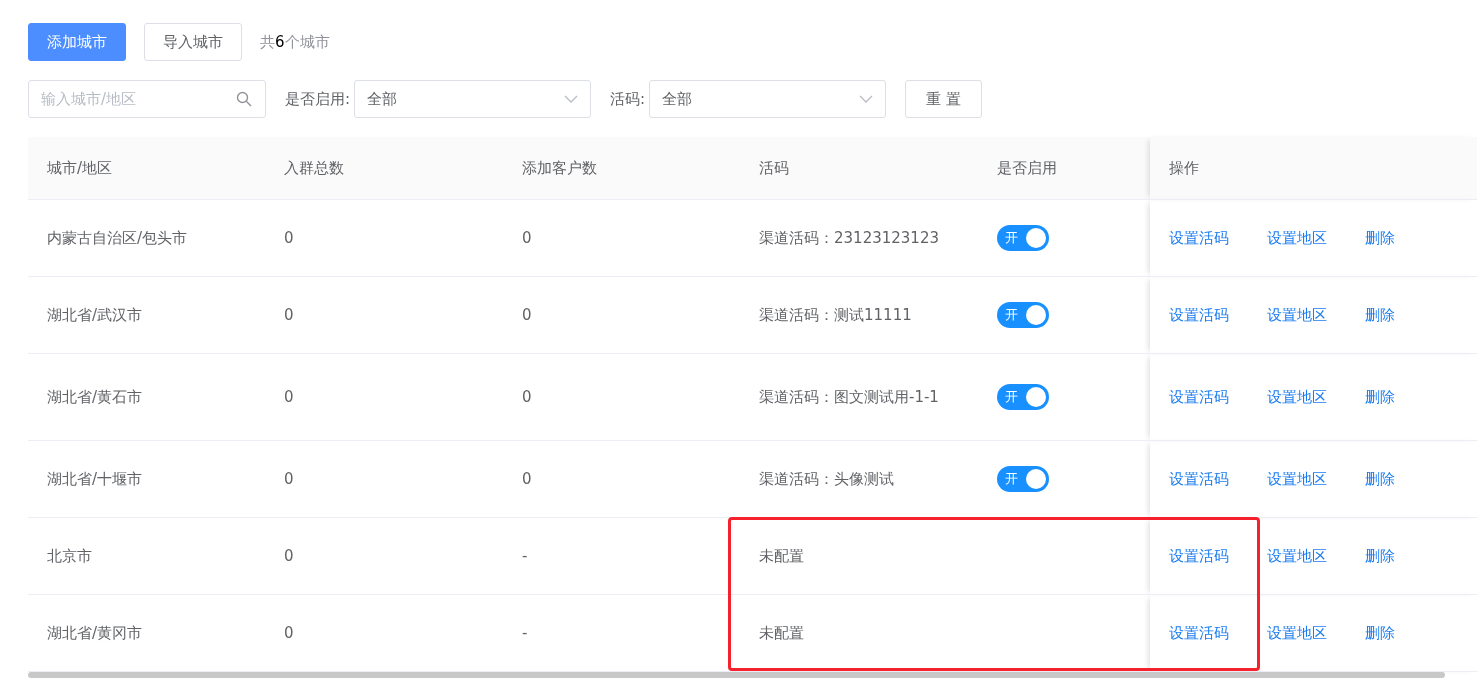 Image resolution: width=1477 pixels, height=681 pixels. I want to click on code-text: 渠道活码：23123123123, so click(849, 238).